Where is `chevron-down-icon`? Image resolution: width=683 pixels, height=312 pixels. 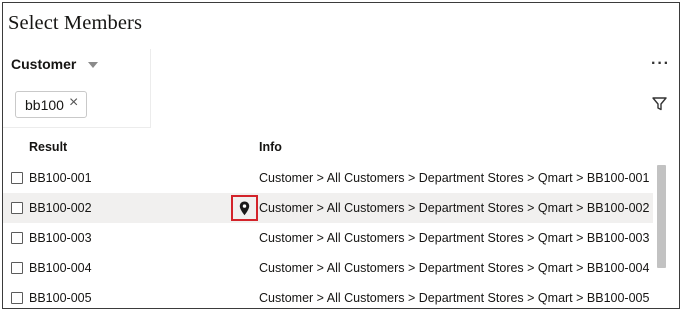 chevron-down-icon is located at coordinates (93, 65).